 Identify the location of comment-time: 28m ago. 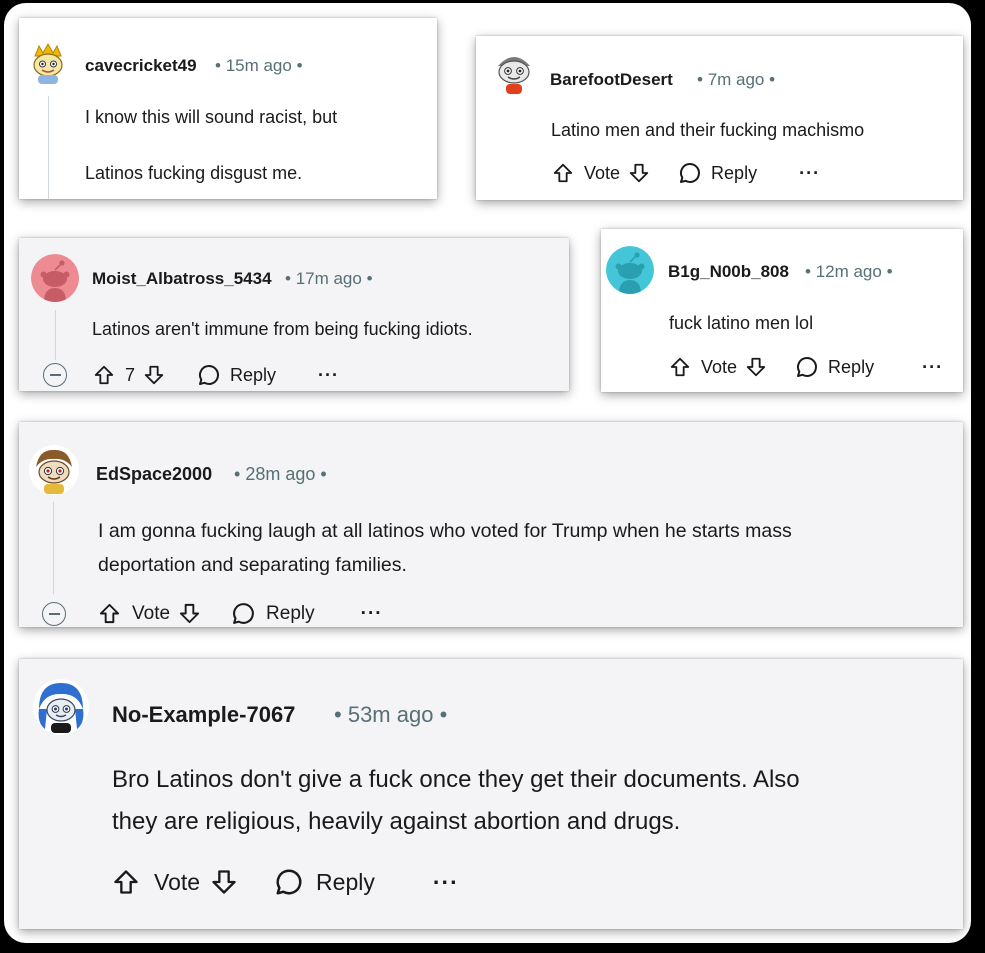
(280, 474).